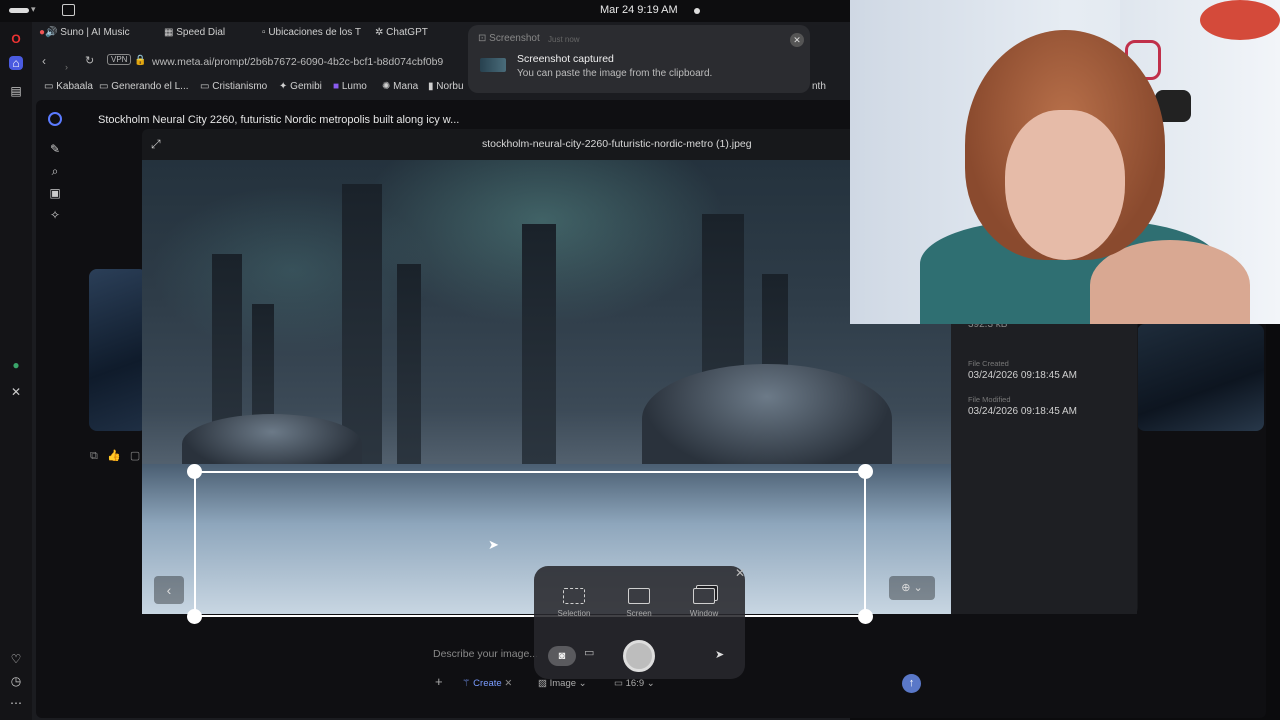 Image resolution: width=1280 pixels, height=720 pixels. I want to click on selection-option: Selection, so click(574, 603).